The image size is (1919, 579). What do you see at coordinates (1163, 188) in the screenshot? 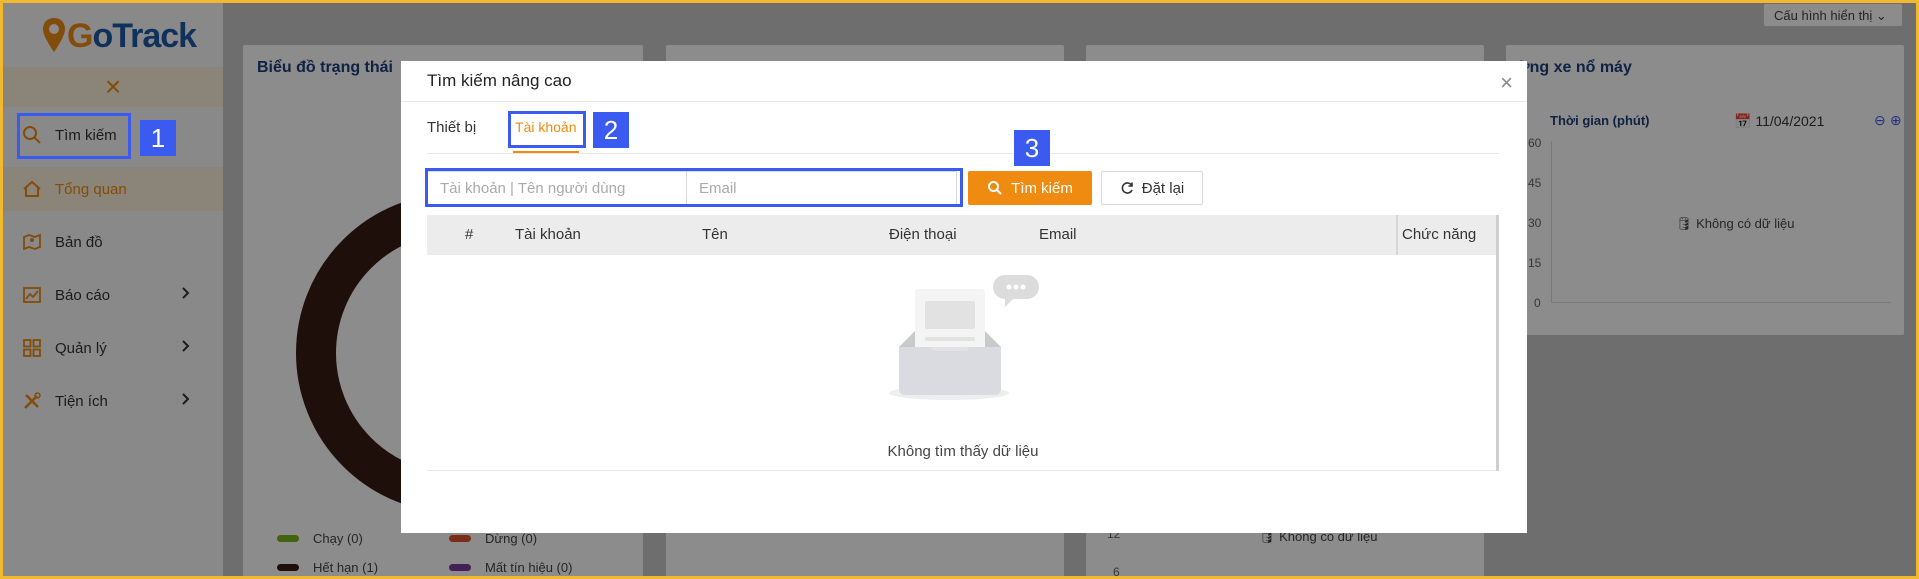
I see `reset-button-label: Đặt lại` at bounding box center [1163, 188].